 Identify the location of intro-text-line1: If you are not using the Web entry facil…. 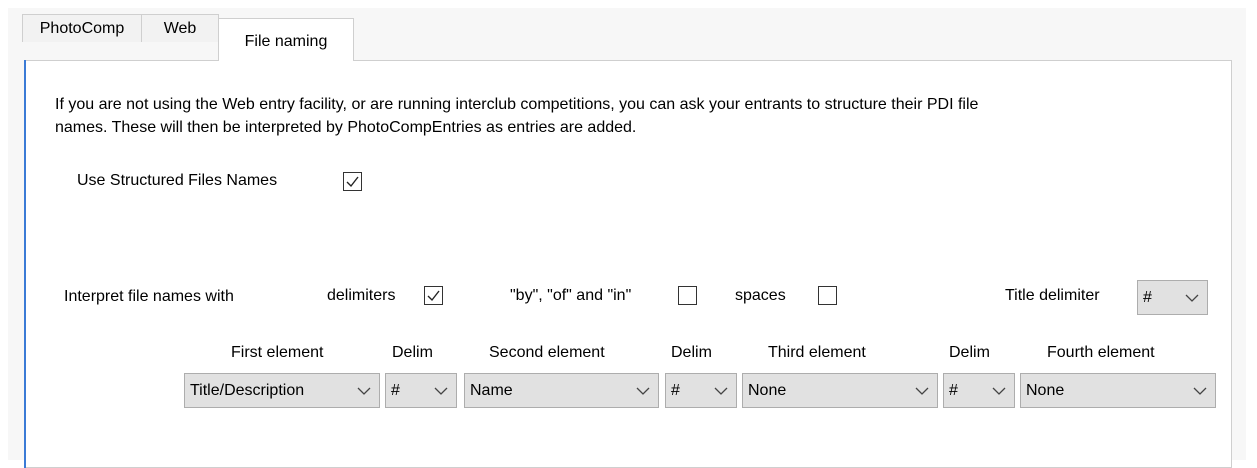
(517, 104).